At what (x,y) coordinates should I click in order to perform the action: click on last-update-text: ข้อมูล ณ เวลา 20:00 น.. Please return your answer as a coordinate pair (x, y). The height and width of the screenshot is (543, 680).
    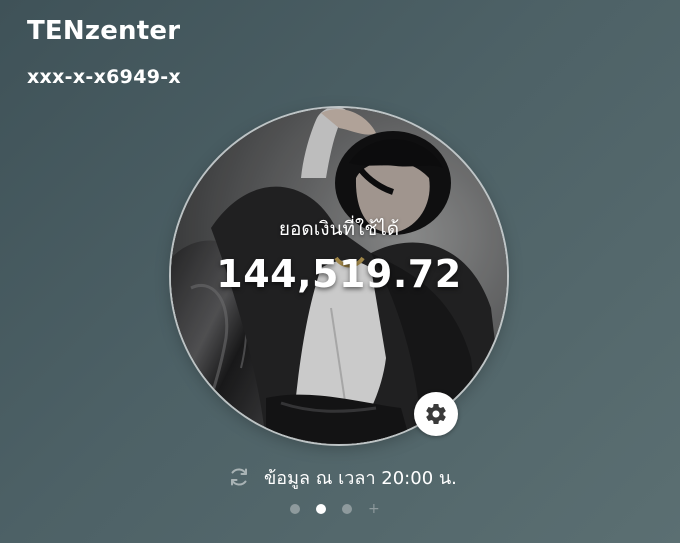
    Looking at the image, I should click on (360, 478).